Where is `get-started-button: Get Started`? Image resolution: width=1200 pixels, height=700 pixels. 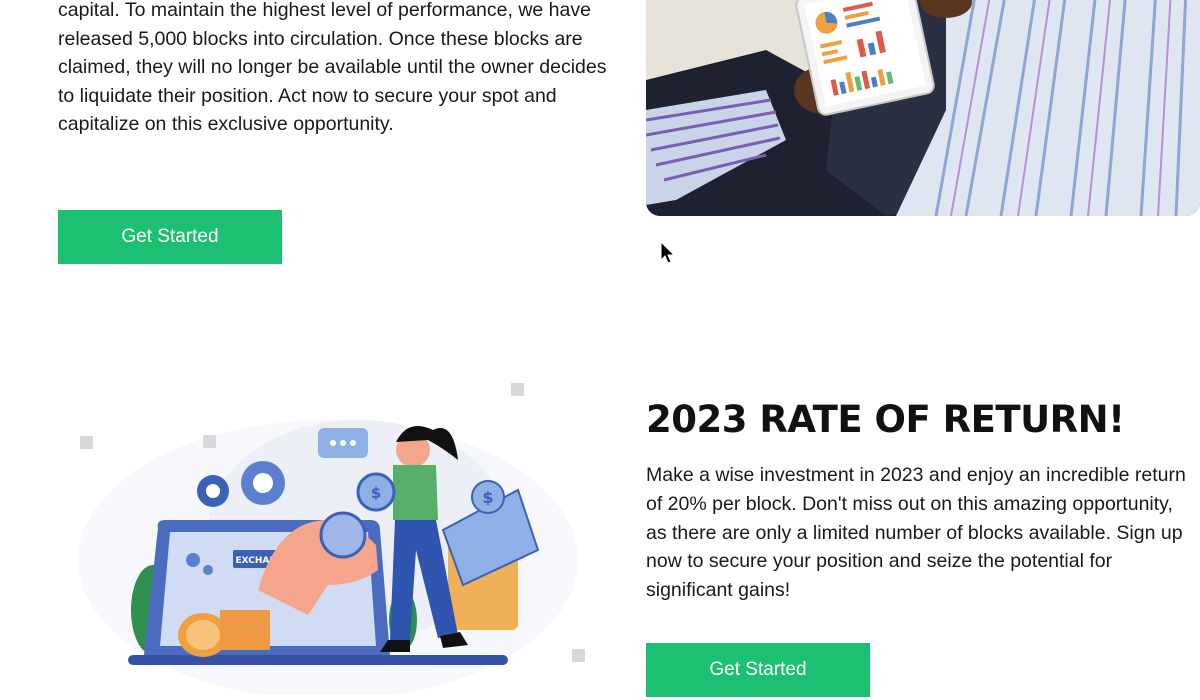
get-started-button: Get Started is located at coordinates (170, 237).